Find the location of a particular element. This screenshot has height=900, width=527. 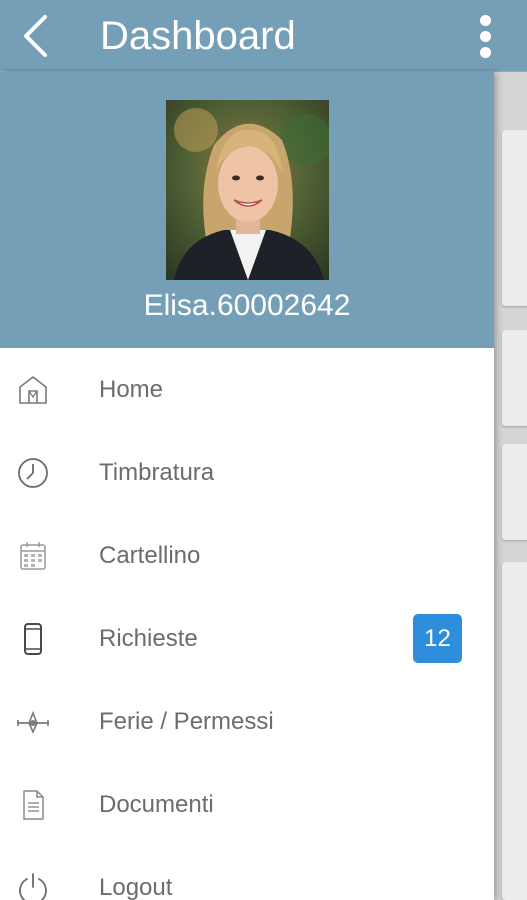

menu-item-label: Richieste is located at coordinates (148, 638).